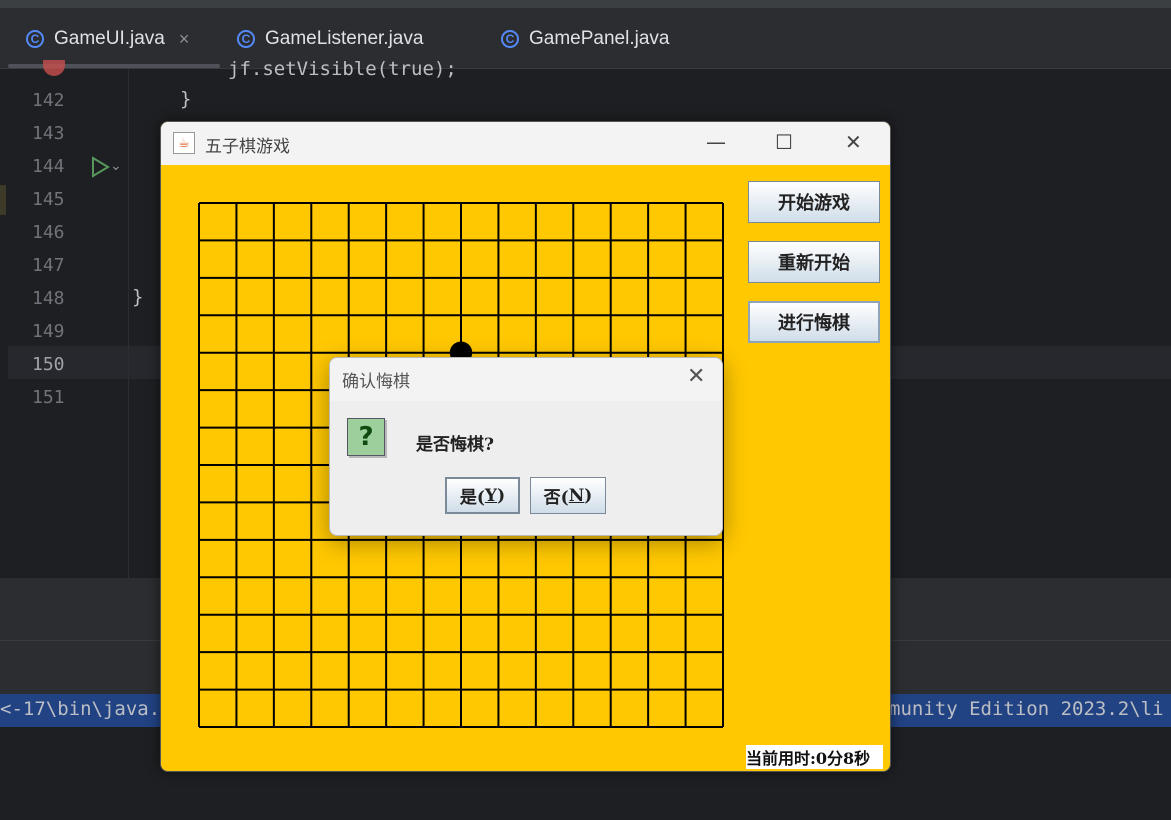 This screenshot has height=820, width=1171. What do you see at coordinates (48, 265) in the screenshot?
I see `line-number: 147` at bounding box center [48, 265].